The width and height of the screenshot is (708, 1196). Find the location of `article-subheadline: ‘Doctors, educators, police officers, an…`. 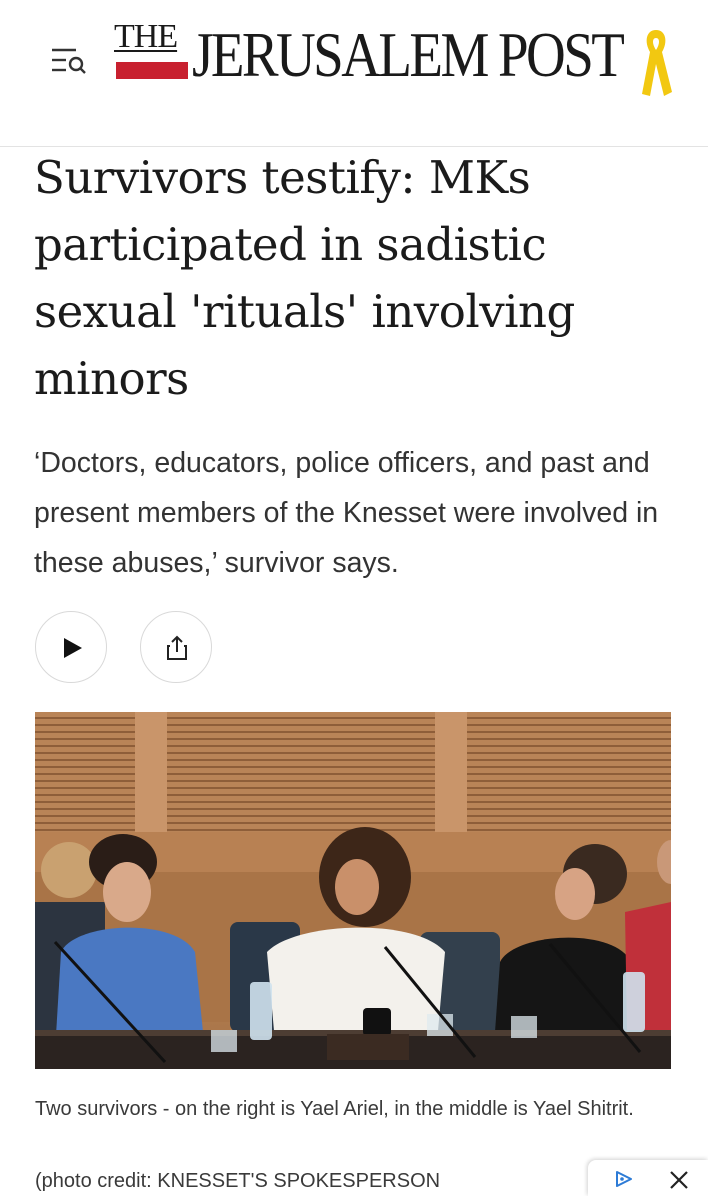

article-subheadline: ‘Doctors, educators, police officers, an… is located at coordinates (346, 513).